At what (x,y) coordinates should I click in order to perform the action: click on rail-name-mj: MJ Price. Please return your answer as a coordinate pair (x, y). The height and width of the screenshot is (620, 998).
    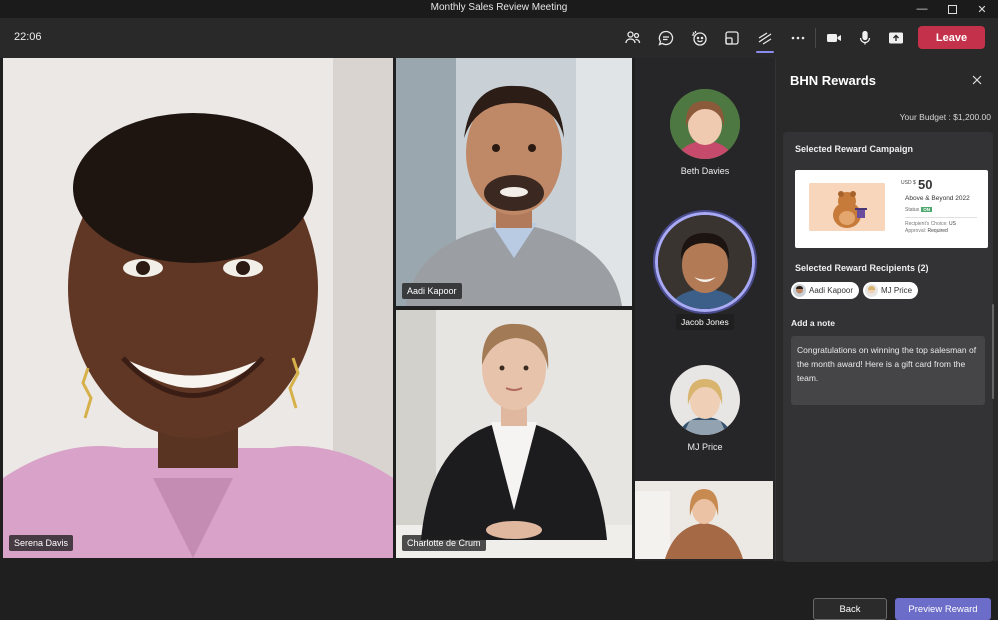
    Looking at the image, I should click on (705, 447).